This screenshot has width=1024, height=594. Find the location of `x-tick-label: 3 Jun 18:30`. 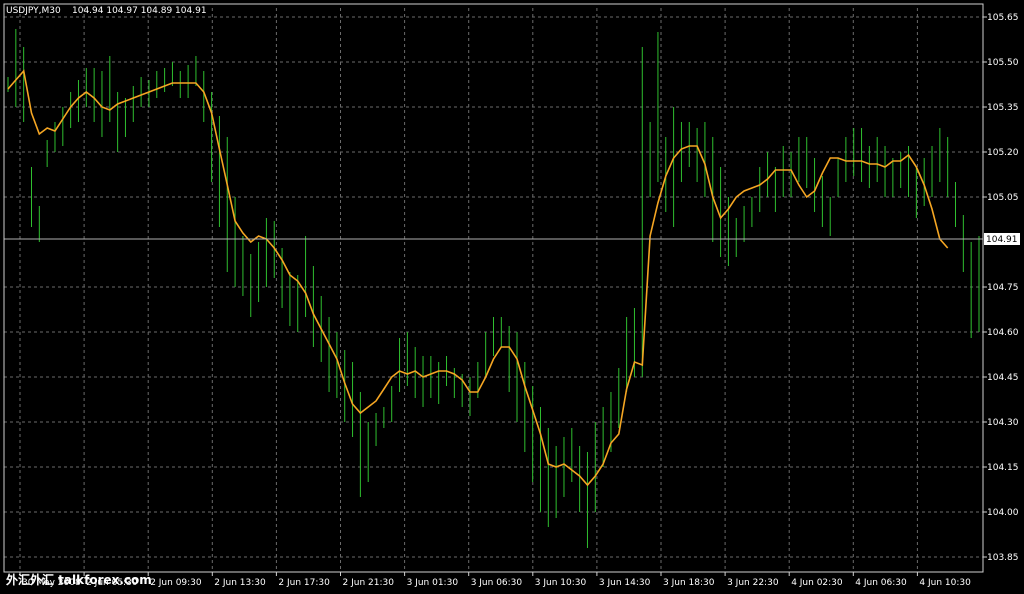

x-tick-label: 3 Jun 18:30 is located at coordinates (689, 583).